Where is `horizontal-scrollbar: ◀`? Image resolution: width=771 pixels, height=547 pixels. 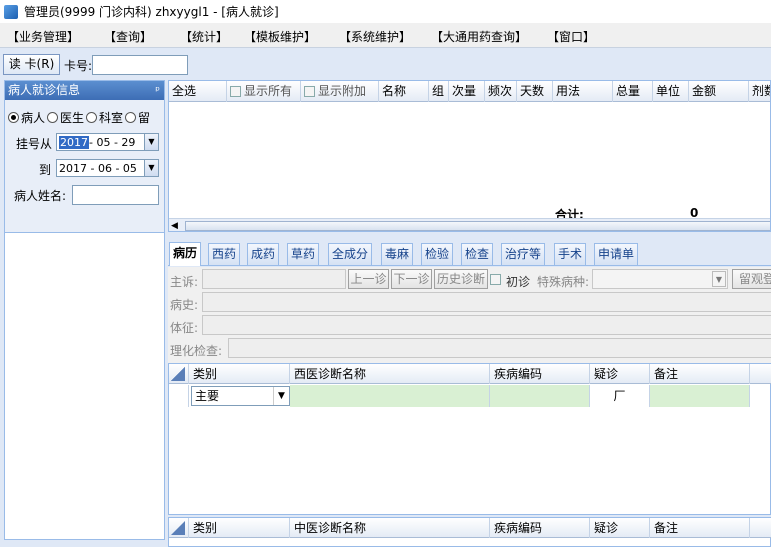
horizontal-scrollbar: ◀ is located at coordinates (469, 224).